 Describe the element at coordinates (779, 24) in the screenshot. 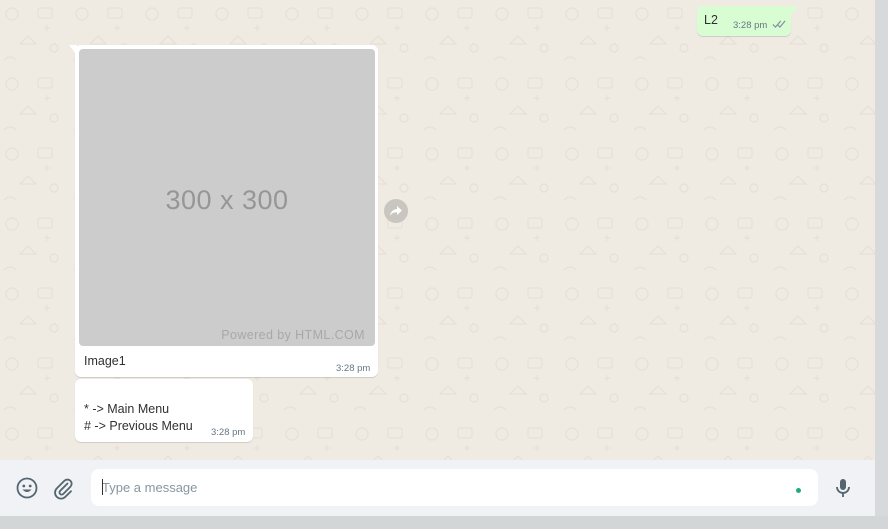

I see `double-check-icon` at that location.